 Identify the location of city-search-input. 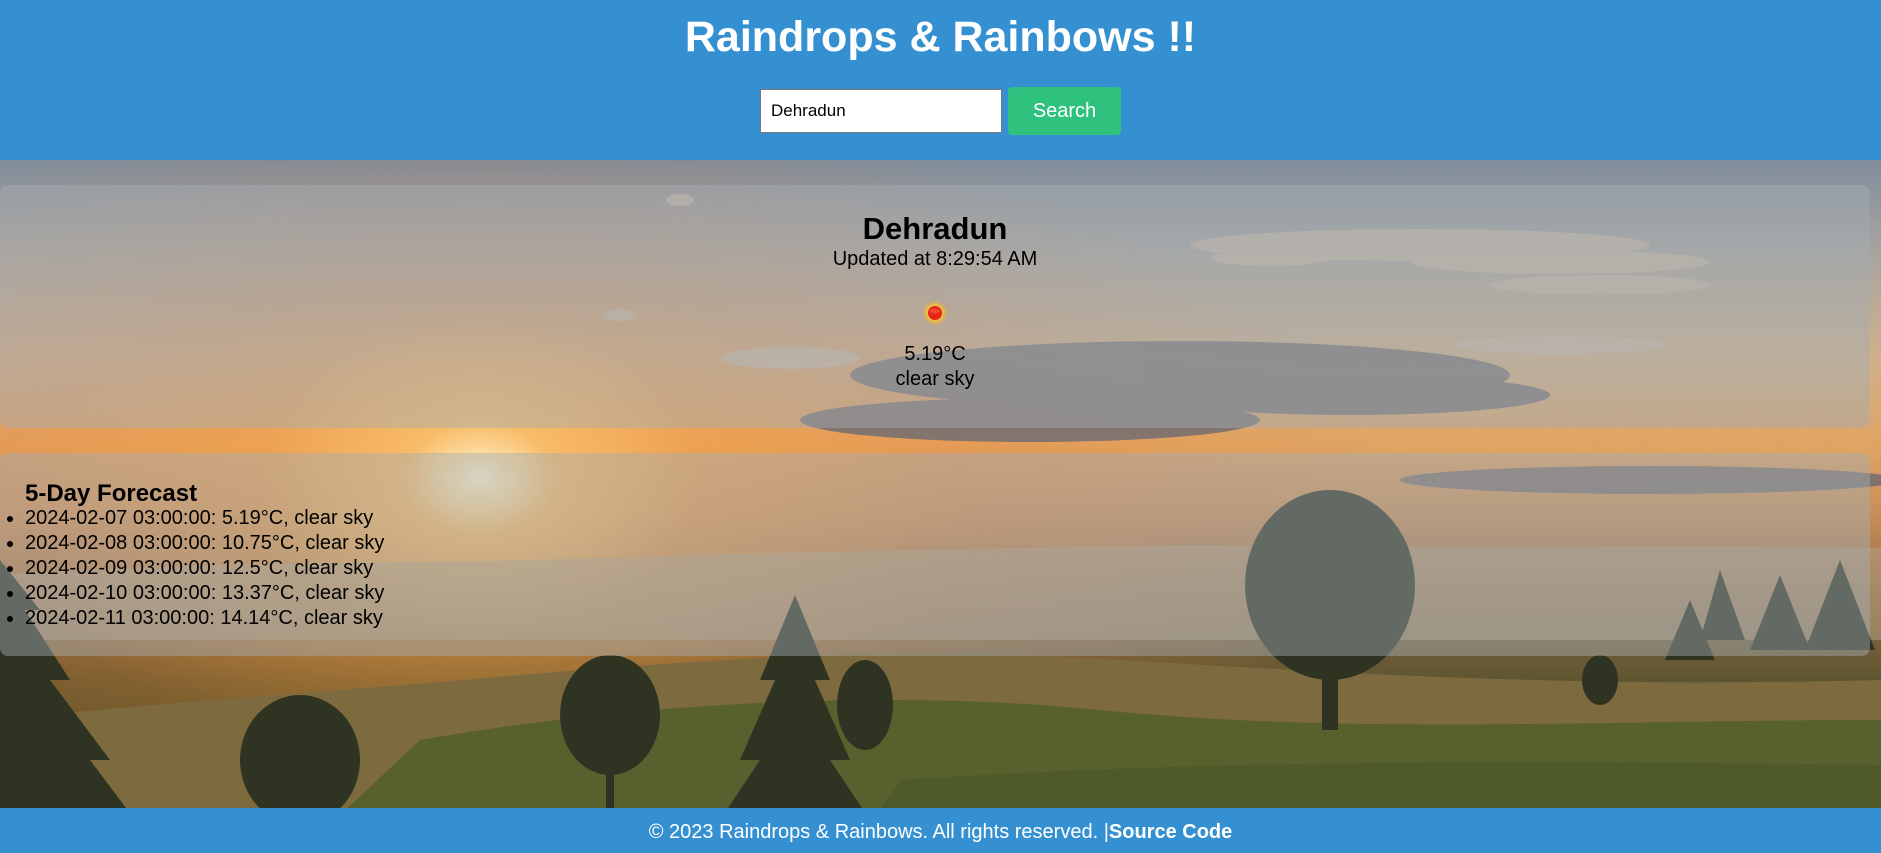
(881, 111).